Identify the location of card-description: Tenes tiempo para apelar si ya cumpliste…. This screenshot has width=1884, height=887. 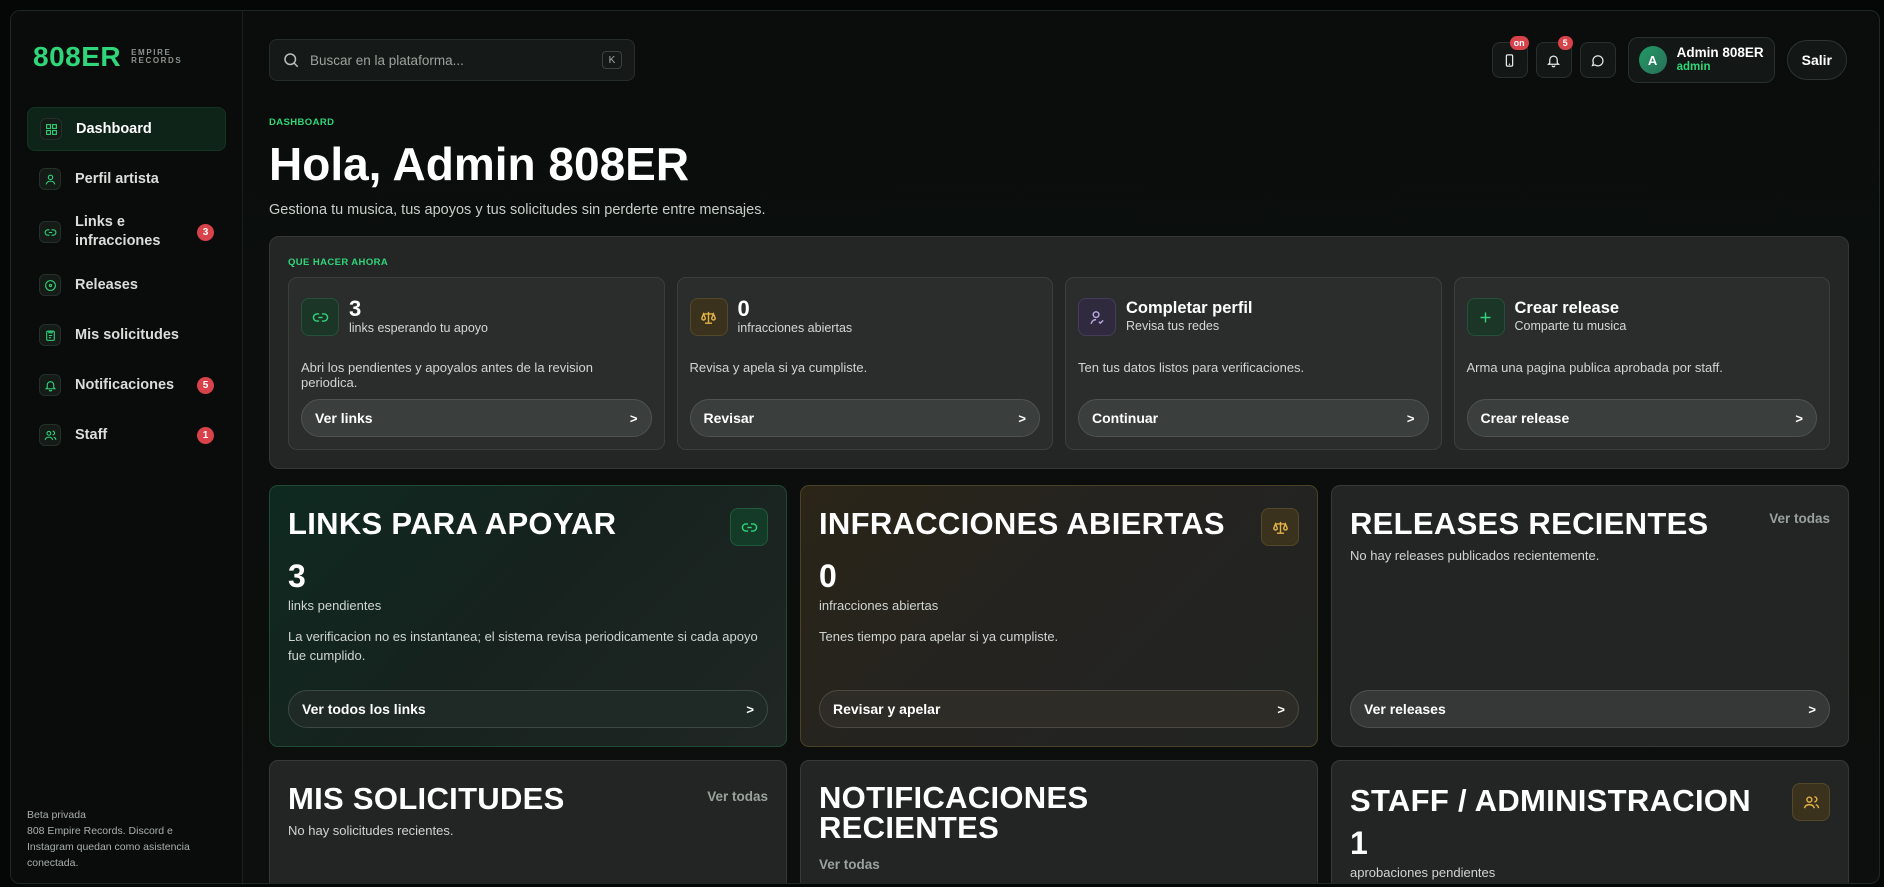
(939, 636).